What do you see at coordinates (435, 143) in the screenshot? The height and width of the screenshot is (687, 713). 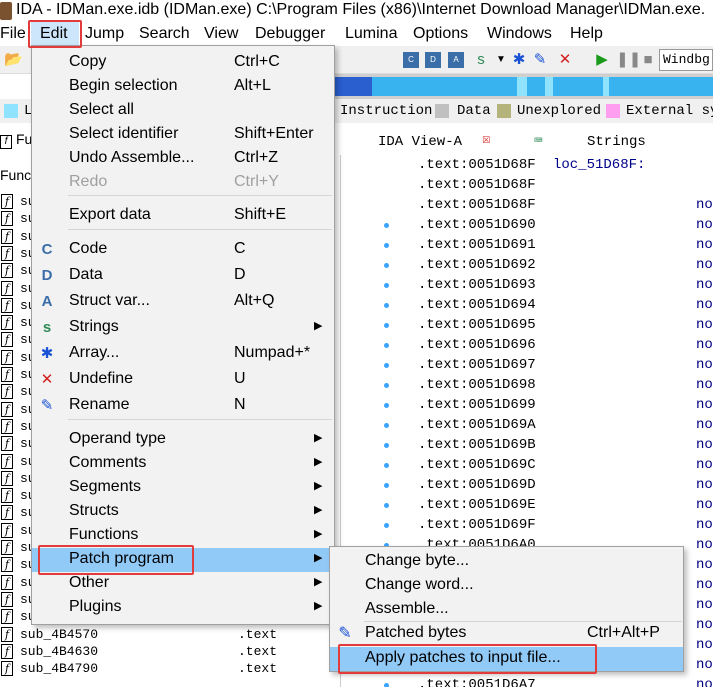 I see `tab-ida-view-a: IDA View-A ☒` at bounding box center [435, 143].